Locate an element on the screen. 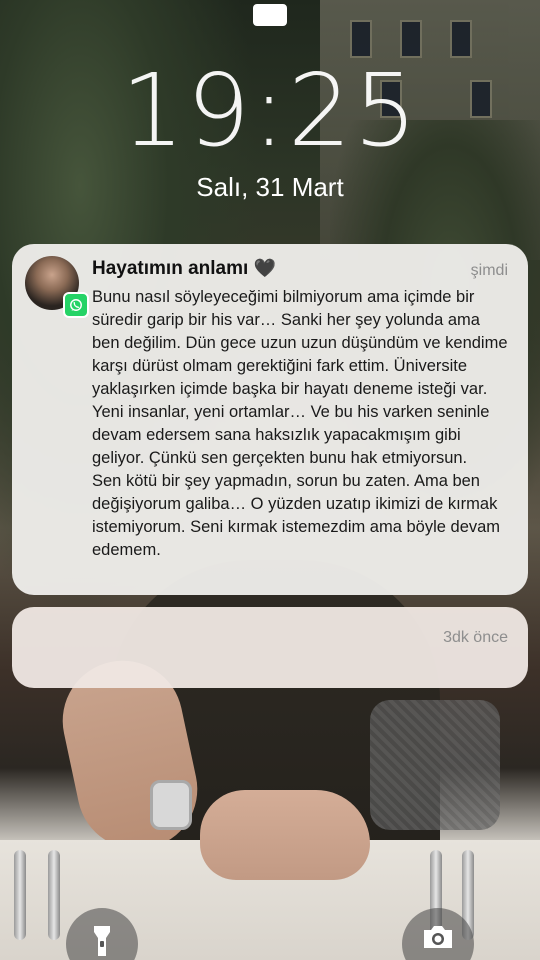 This screenshot has width=540, height=960. notification-timestamp: 3dk önce is located at coordinates (475, 637).